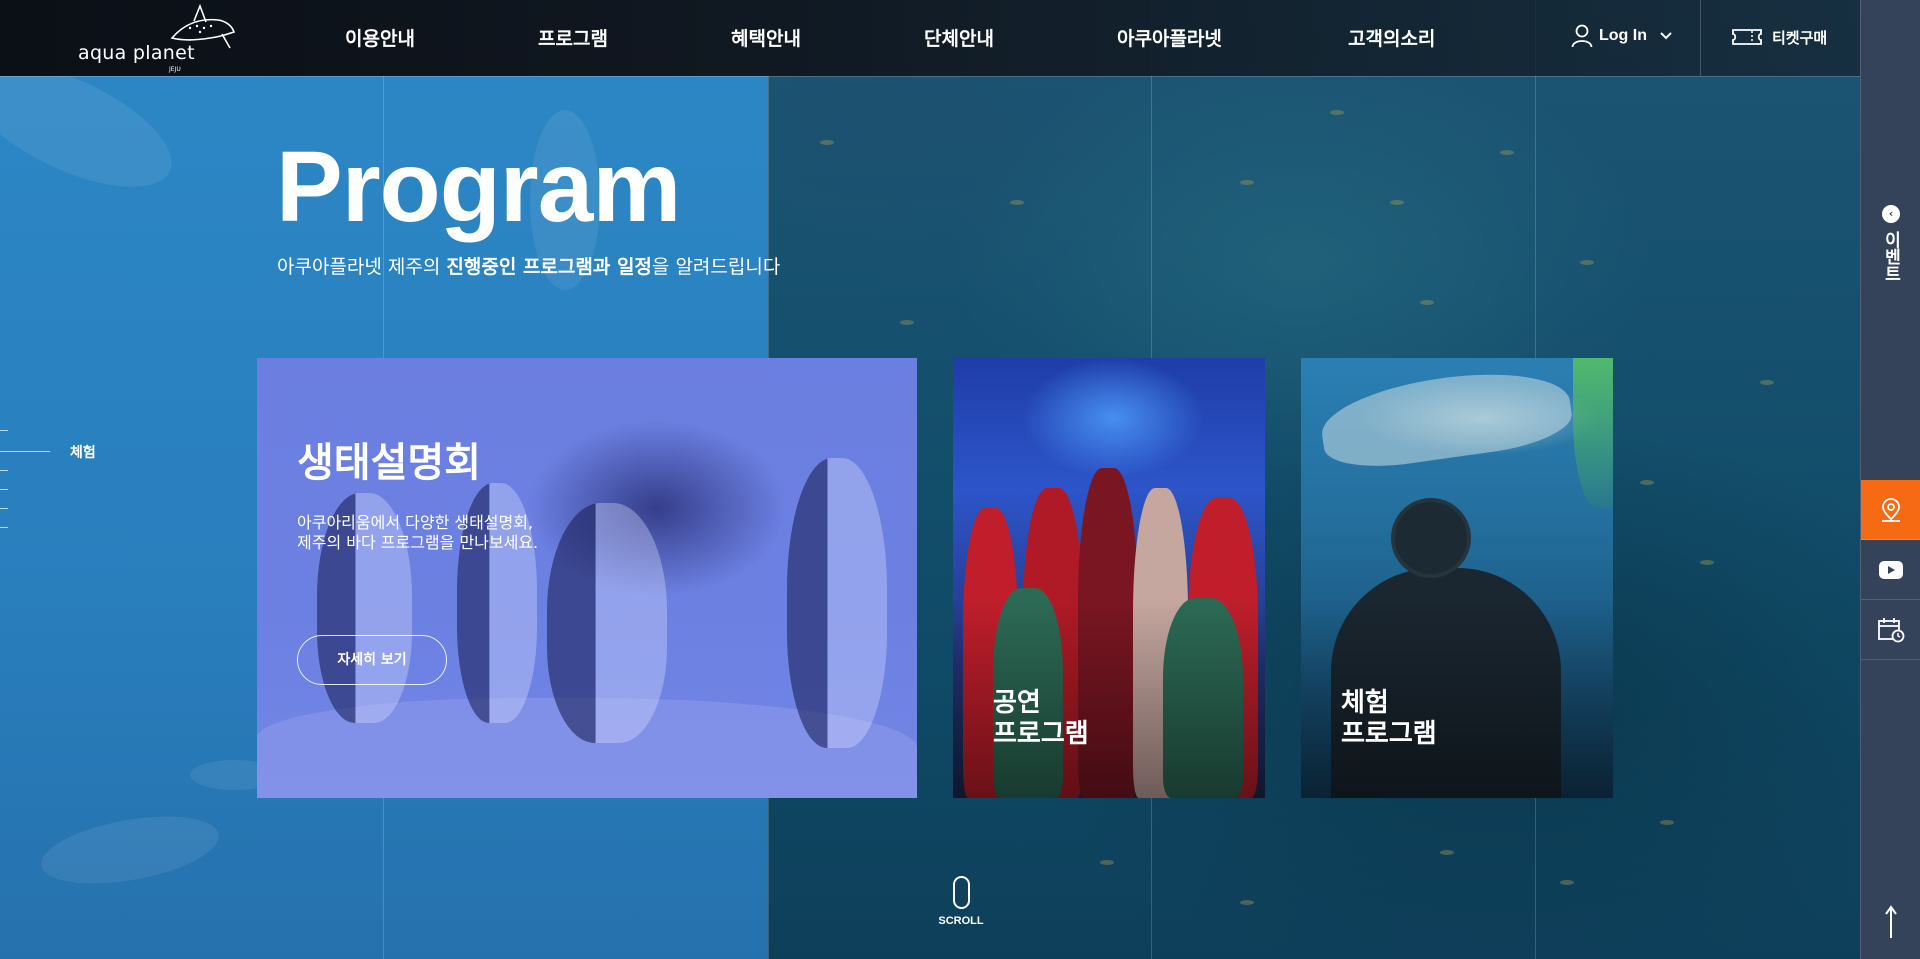  I want to click on nav-item-benefits: 혜택안내, so click(827, 37).